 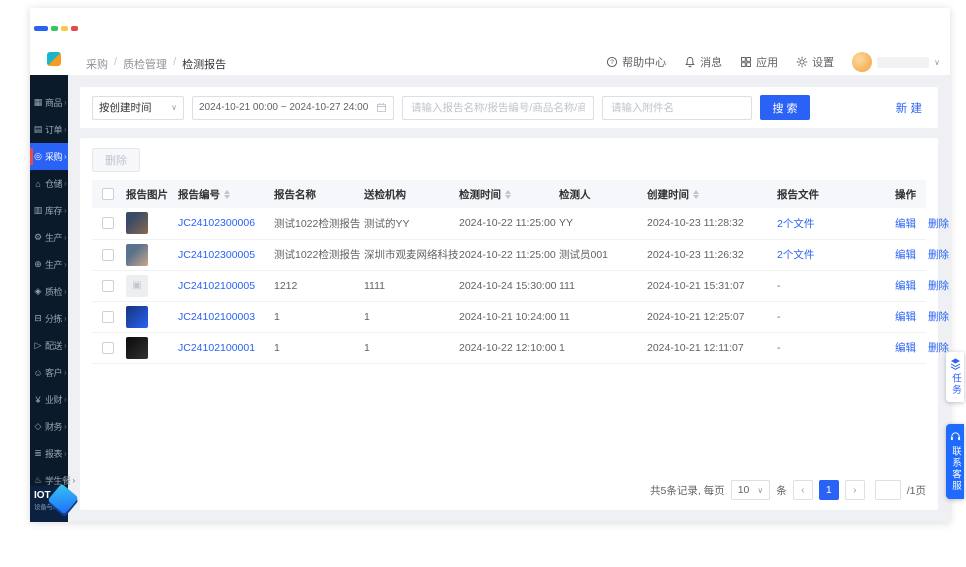 What do you see at coordinates (97, 64) in the screenshot?
I see `breadcrumb-item: 采购` at bounding box center [97, 64].